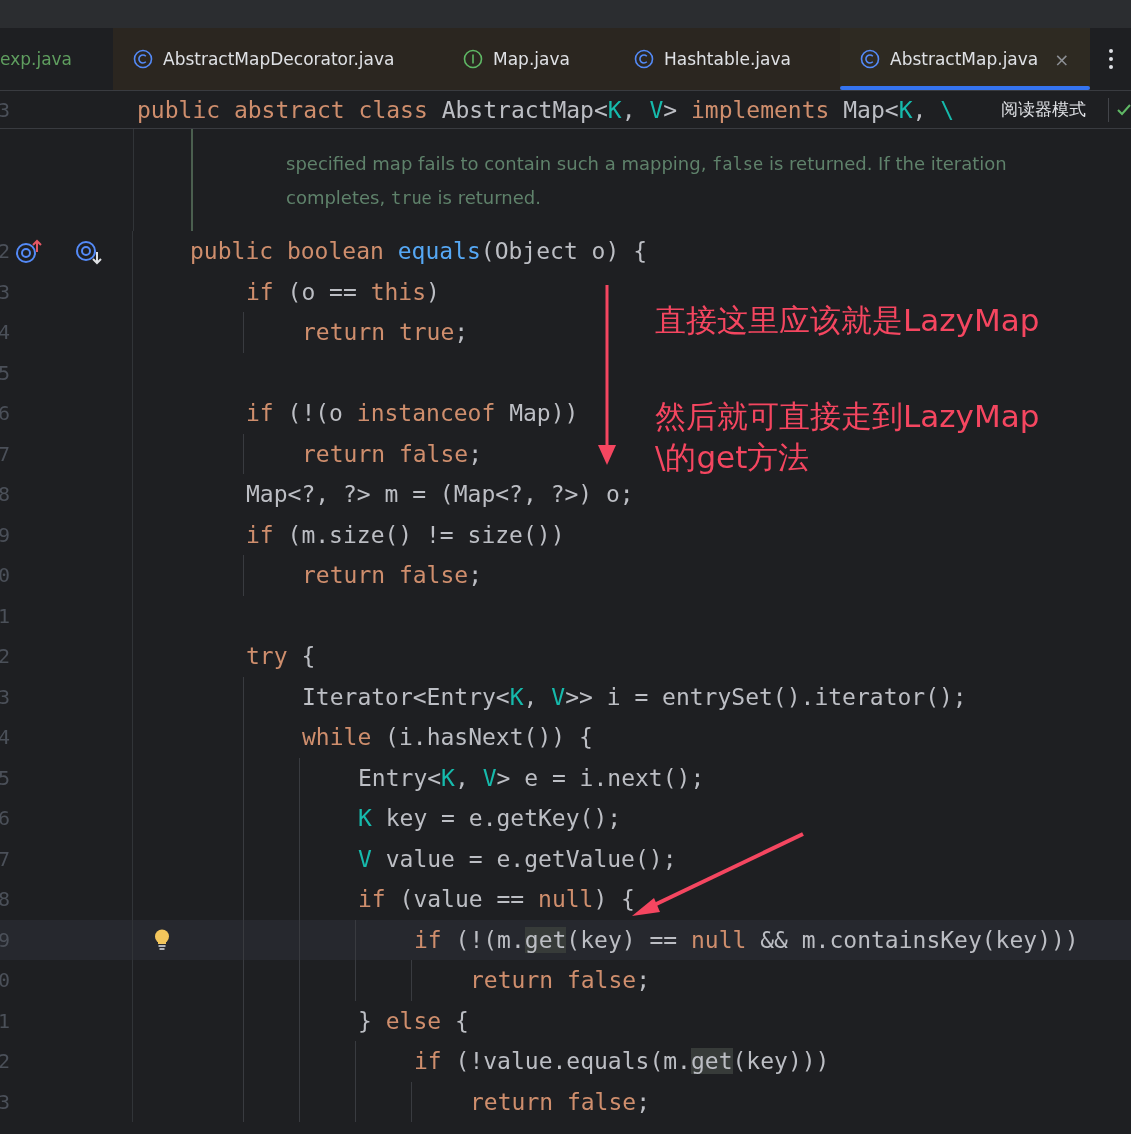  Describe the element at coordinates (528, 59) in the screenshot. I see `file-tab: Map.java` at that location.